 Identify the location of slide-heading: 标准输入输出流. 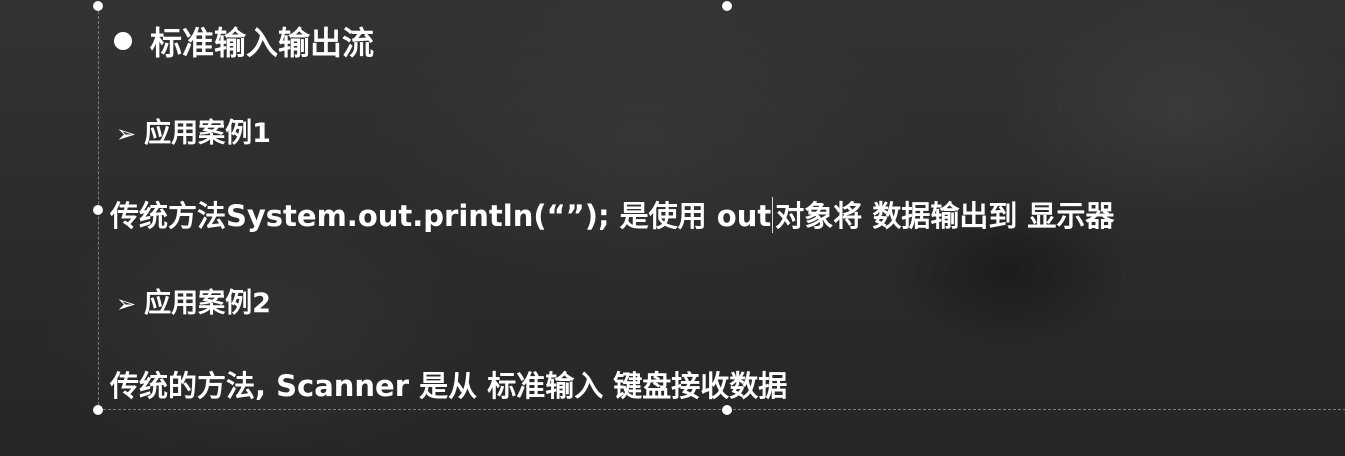
(244, 41).